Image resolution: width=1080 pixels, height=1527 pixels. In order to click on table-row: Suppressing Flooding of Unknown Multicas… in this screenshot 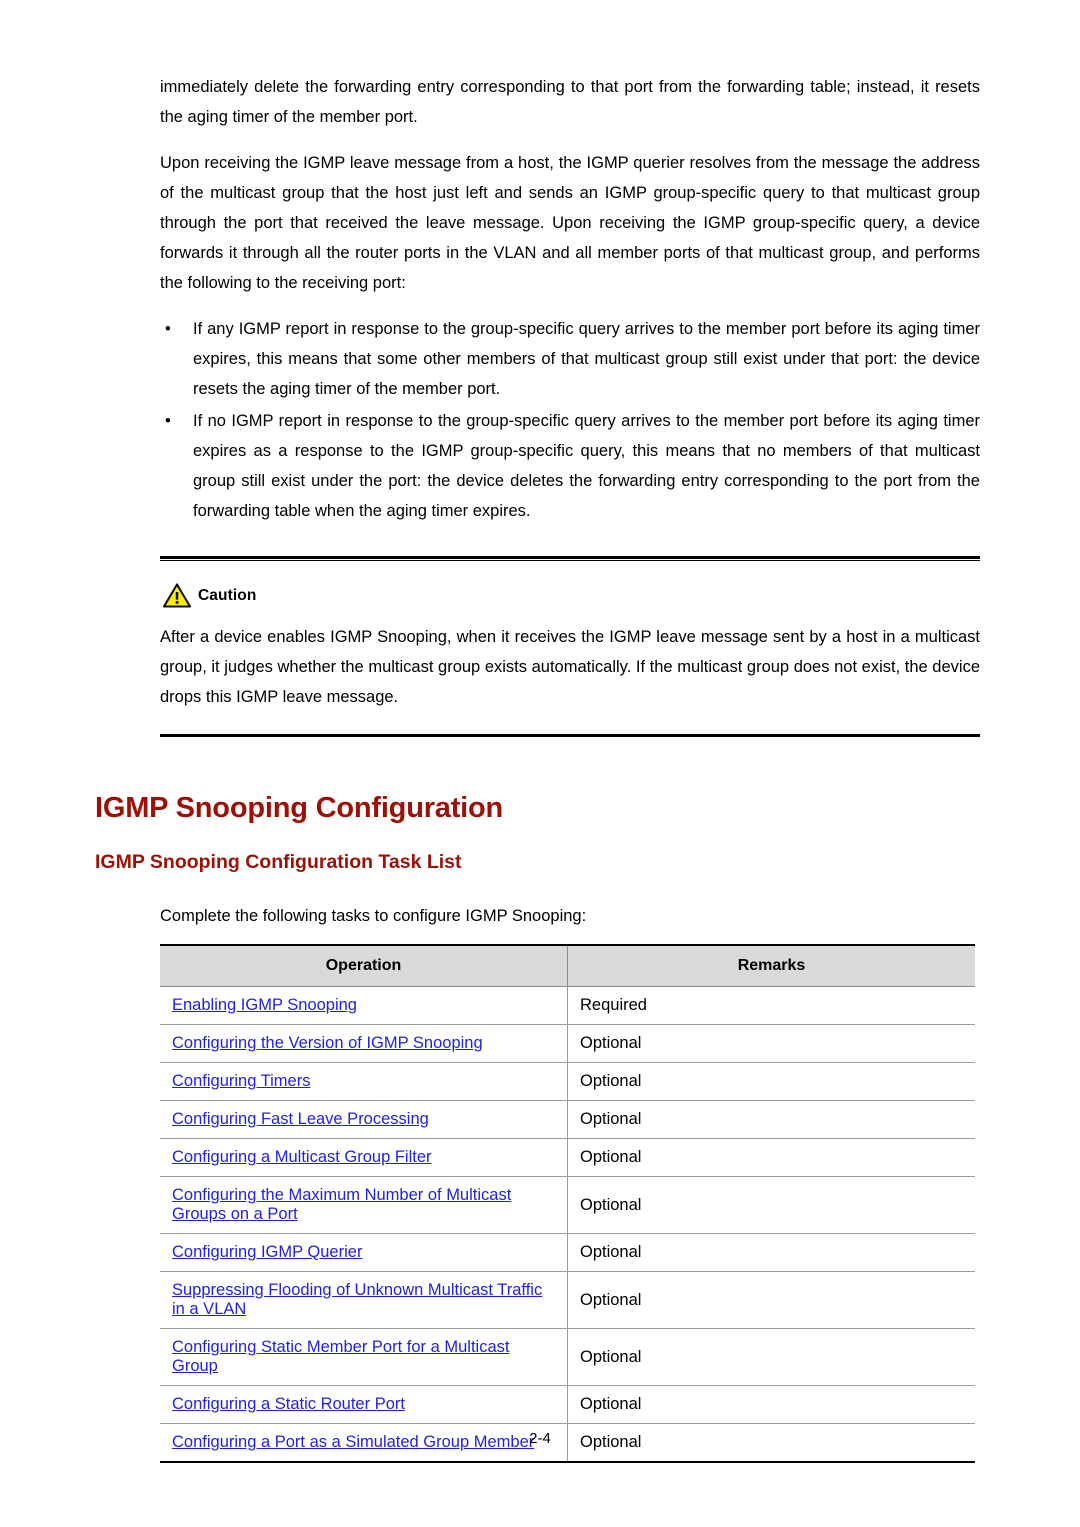, I will do `click(567, 1300)`.